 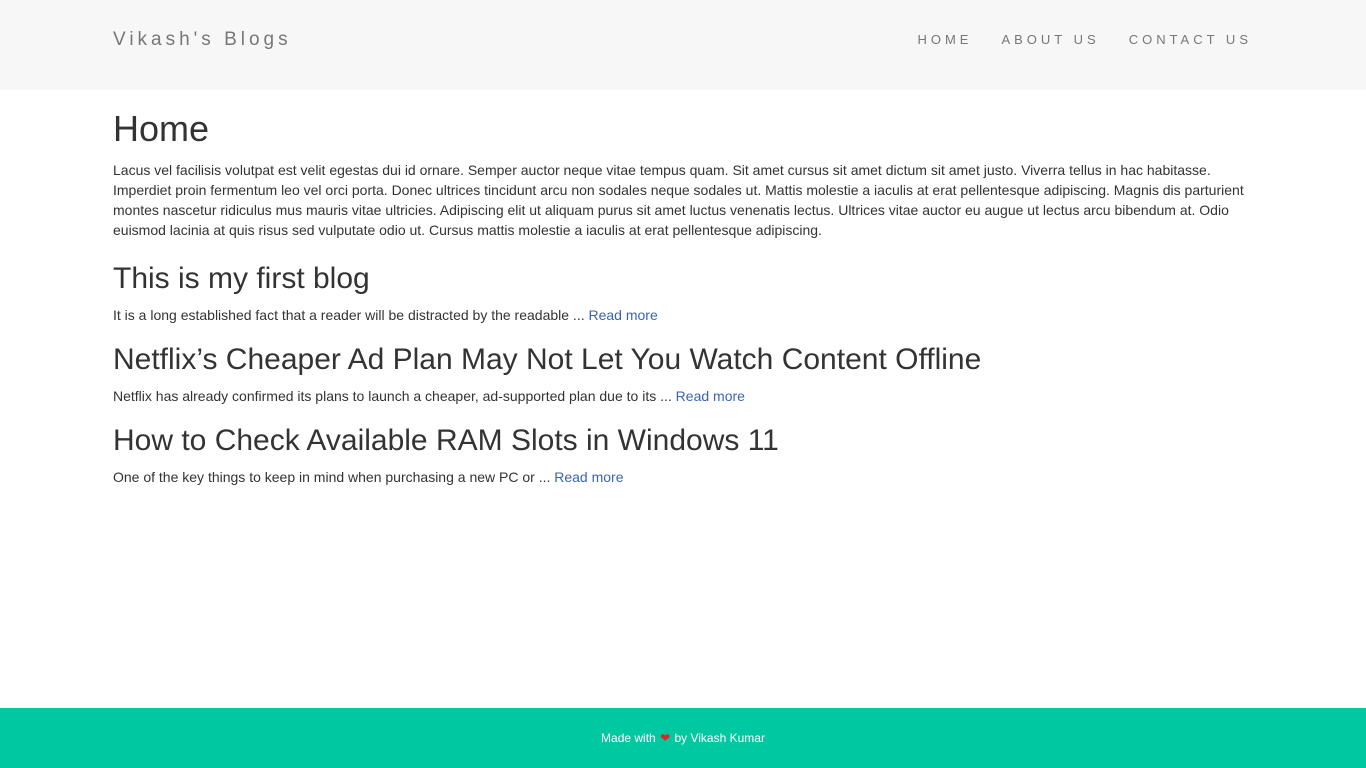 What do you see at coordinates (665, 738) in the screenshot?
I see `heart-icon: ❤` at bounding box center [665, 738].